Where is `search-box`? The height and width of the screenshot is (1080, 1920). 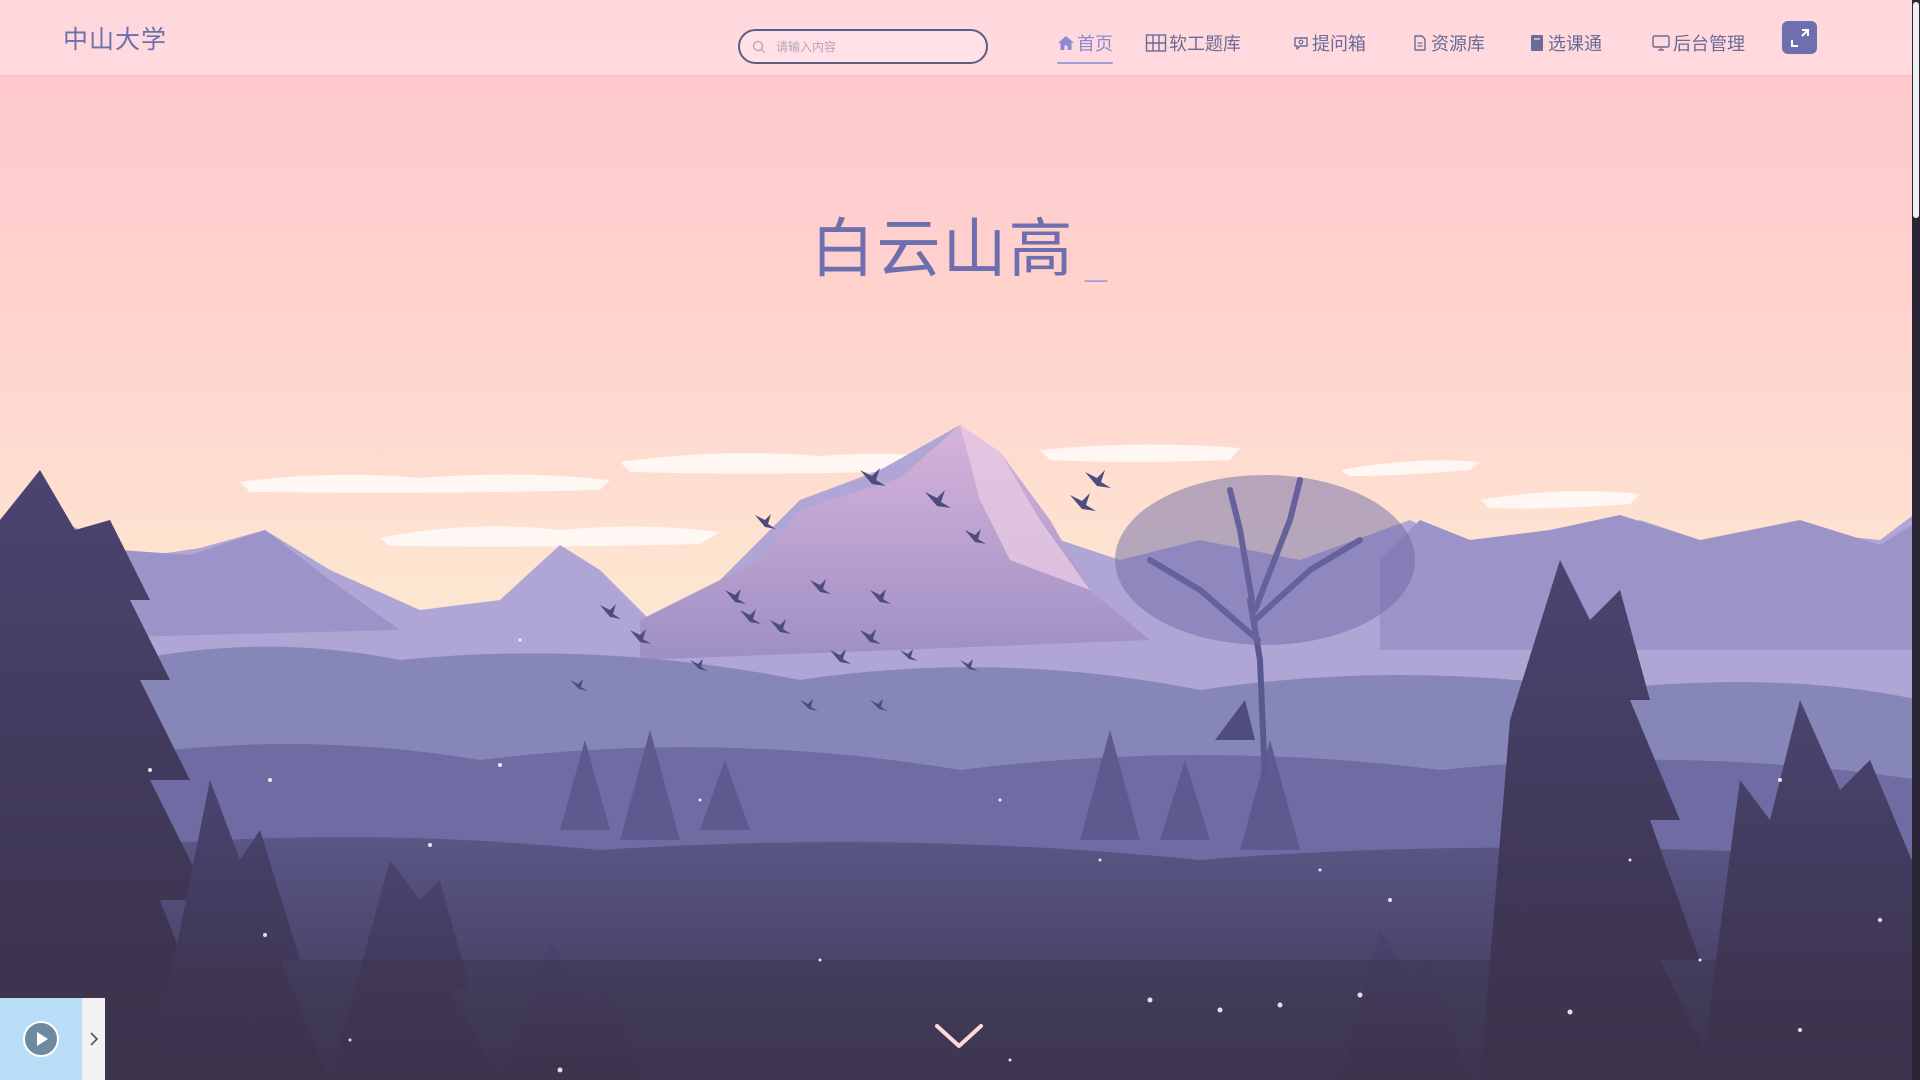
search-box is located at coordinates (863, 46).